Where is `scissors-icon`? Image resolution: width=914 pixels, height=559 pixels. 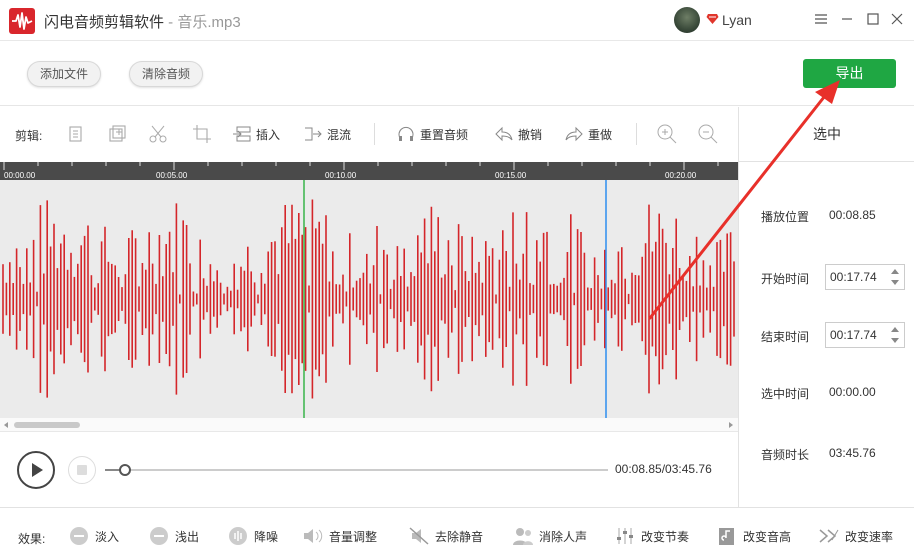
scissors-icon is located at coordinates (158, 134).